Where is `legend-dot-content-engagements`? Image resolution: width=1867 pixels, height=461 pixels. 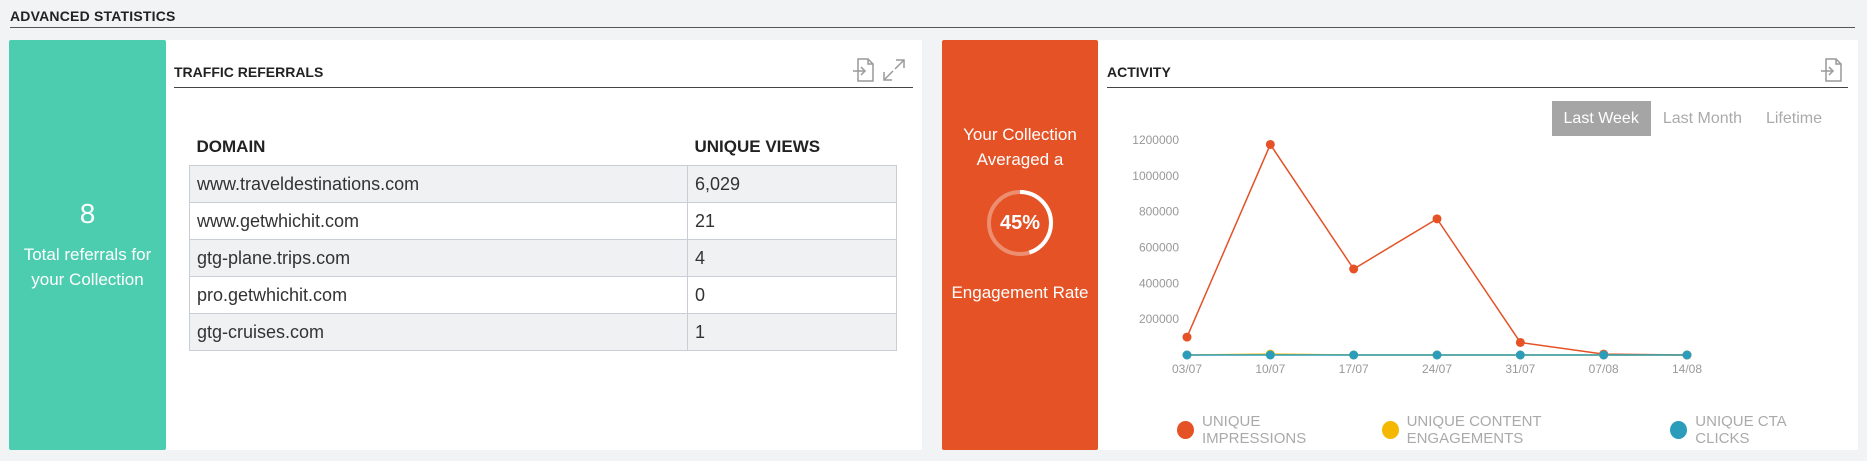
legend-dot-content-engagements is located at coordinates (1390, 430).